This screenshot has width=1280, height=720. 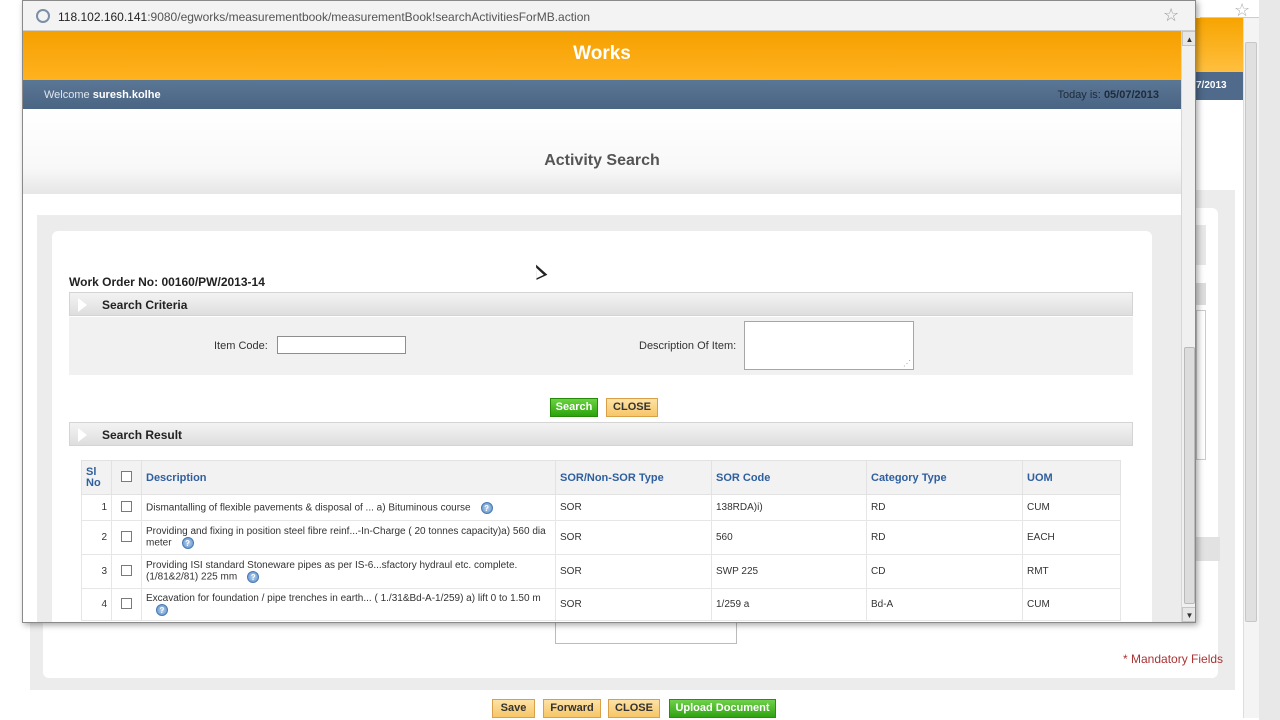 What do you see at coordinates (1171, 15) in the screenshot?
I see `bookmark-star-icon: ☆` at bounding box center [1171, 15].